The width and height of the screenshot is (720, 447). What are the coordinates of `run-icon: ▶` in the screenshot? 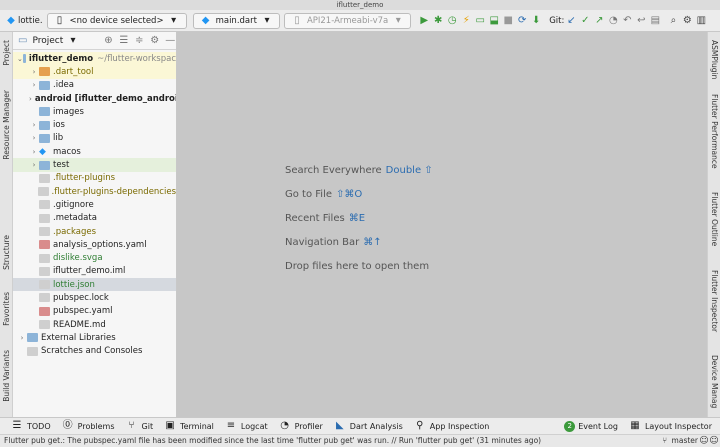 It's located at (424, 21).